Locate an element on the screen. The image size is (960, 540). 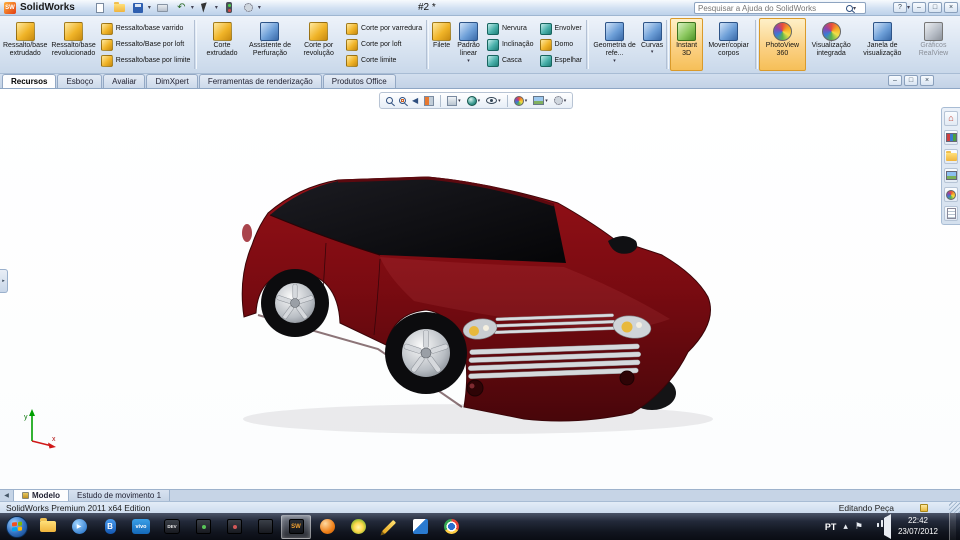
shell-button: Casca is located at coordinates (510, 60).